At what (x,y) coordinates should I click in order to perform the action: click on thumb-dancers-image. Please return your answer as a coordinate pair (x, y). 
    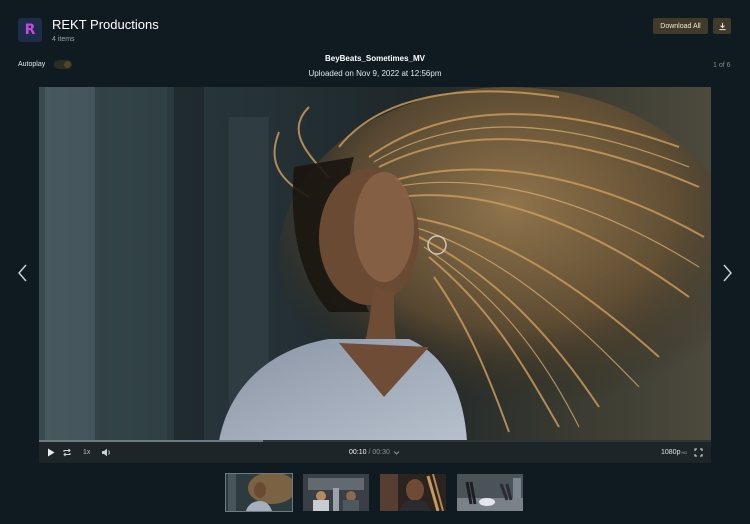
    Looking at the image, I should click on (490, 492).